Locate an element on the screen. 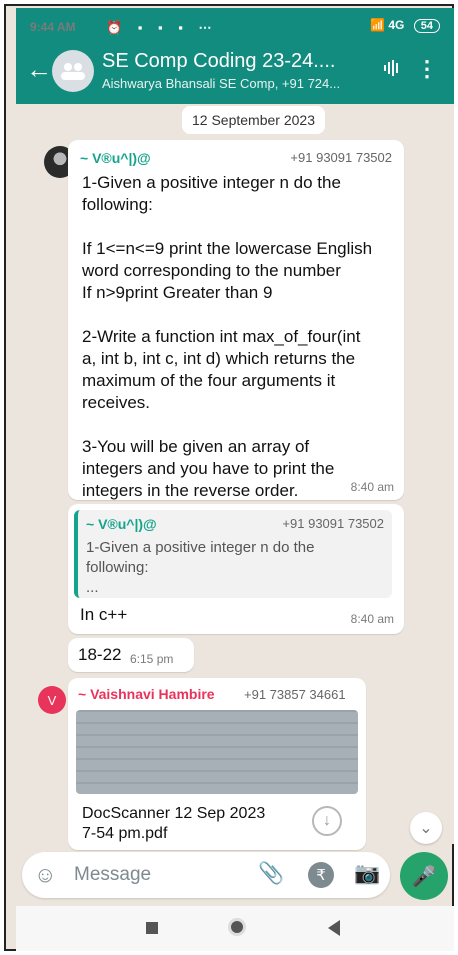 The width and height of the screenshot is (458, 955). message-phone: +91 73857 34661 is located at coordinates (295, 694).